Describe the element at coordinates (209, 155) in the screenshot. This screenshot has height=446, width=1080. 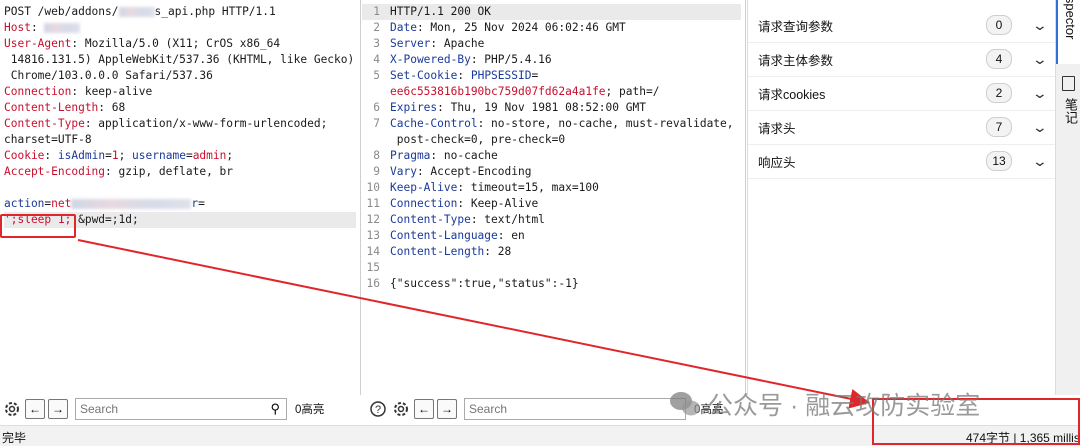
I see `code-token: admin` at that location.